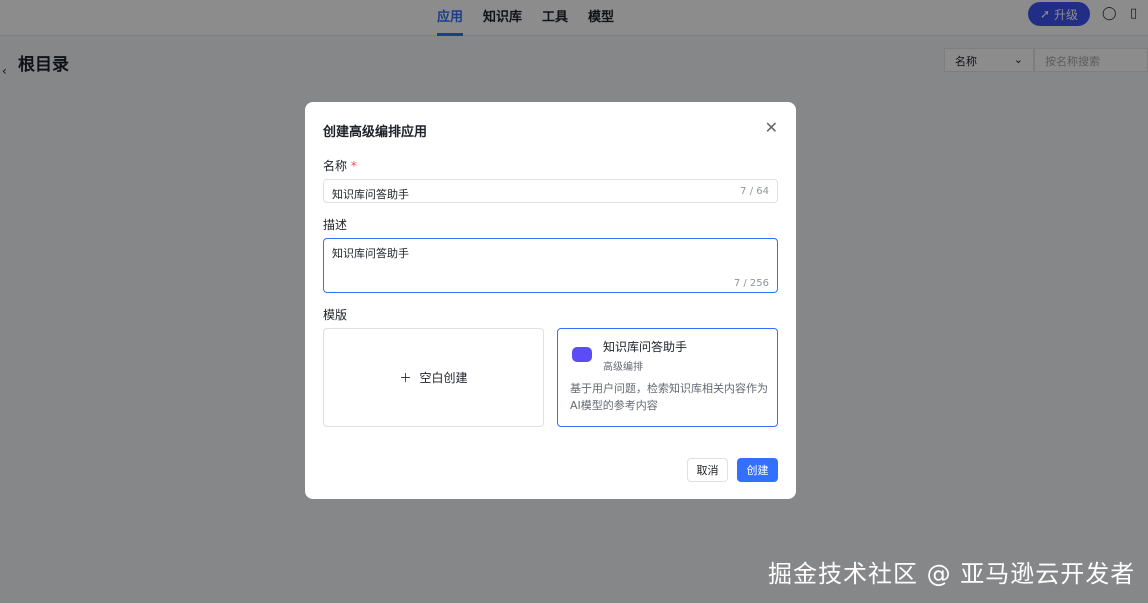 The image size is (1148, 603). I want to click on dialog-title: 创建高级编排应用, so click(375, 132).